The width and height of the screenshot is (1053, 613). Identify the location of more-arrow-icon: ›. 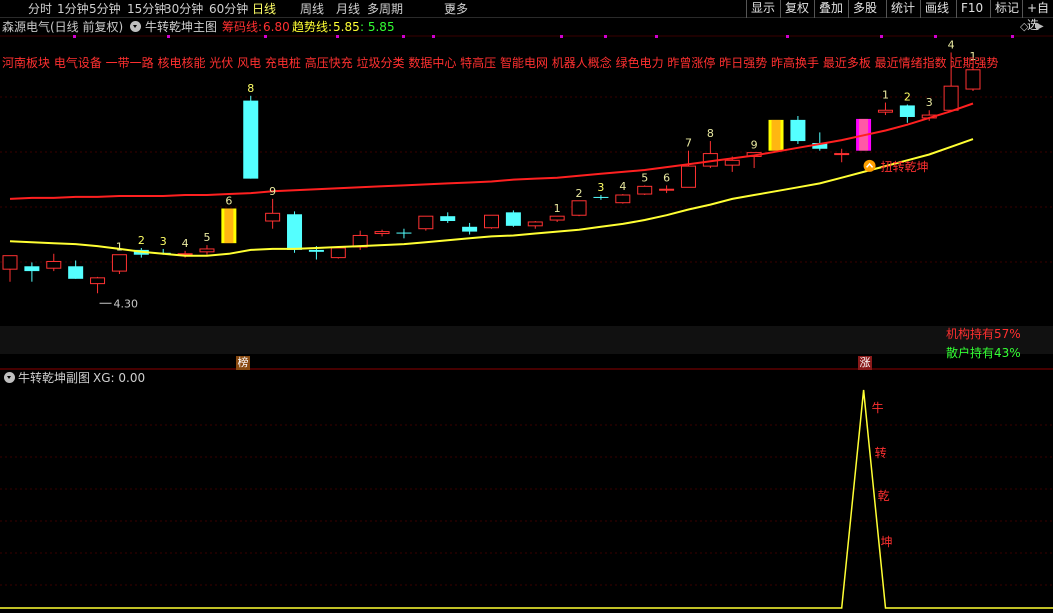
(452, 9).